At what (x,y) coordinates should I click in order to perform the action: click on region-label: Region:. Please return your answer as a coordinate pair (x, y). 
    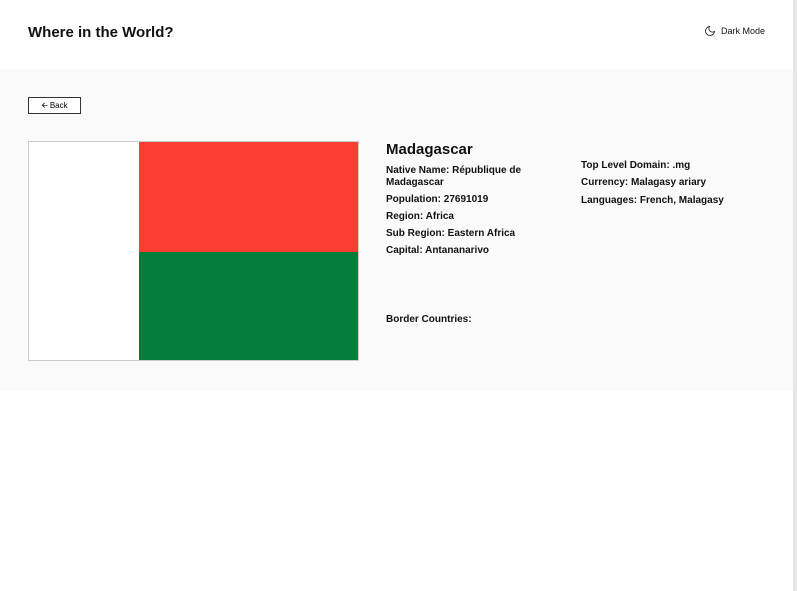
    Looking at the image, I should click on (405, 216).